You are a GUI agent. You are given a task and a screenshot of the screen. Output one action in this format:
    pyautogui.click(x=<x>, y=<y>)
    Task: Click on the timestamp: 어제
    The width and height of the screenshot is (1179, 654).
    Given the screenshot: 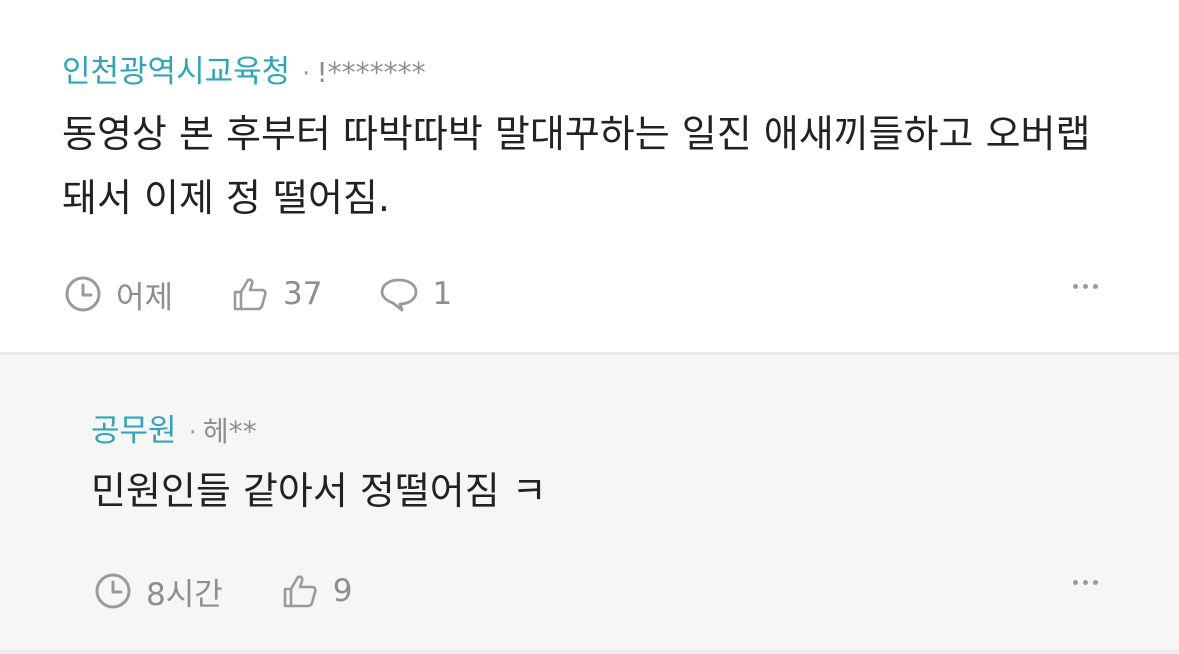 What is the action you would take?
    pyautogui.click(x=119, y=295)
    